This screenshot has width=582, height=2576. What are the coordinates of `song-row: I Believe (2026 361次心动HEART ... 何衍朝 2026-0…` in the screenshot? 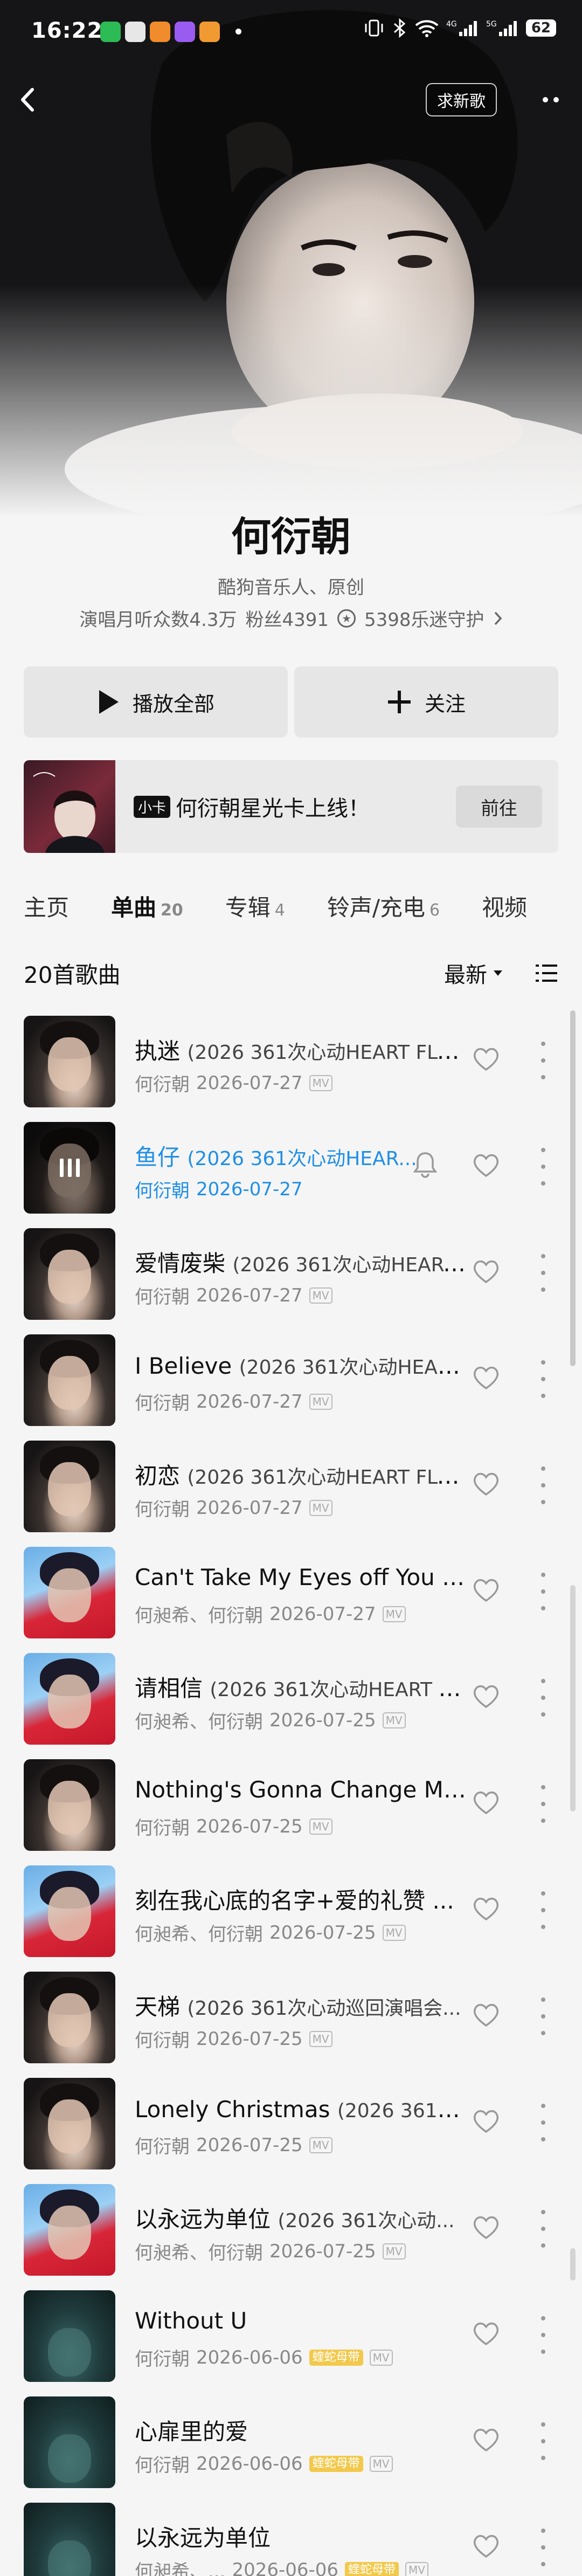 It's located at (291, 1382).